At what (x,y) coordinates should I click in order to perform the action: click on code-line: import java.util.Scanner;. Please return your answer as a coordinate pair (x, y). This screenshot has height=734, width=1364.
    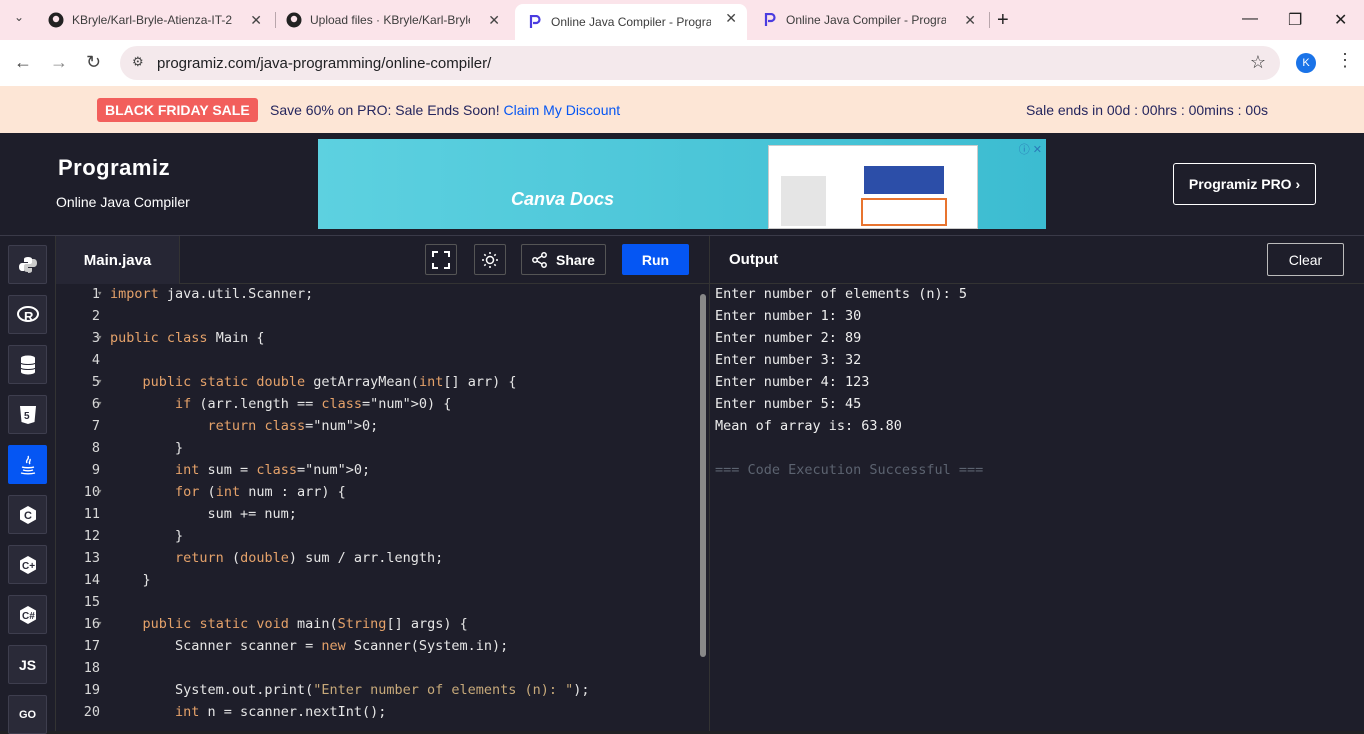
    Looking at the image, I should click on (211, 294).